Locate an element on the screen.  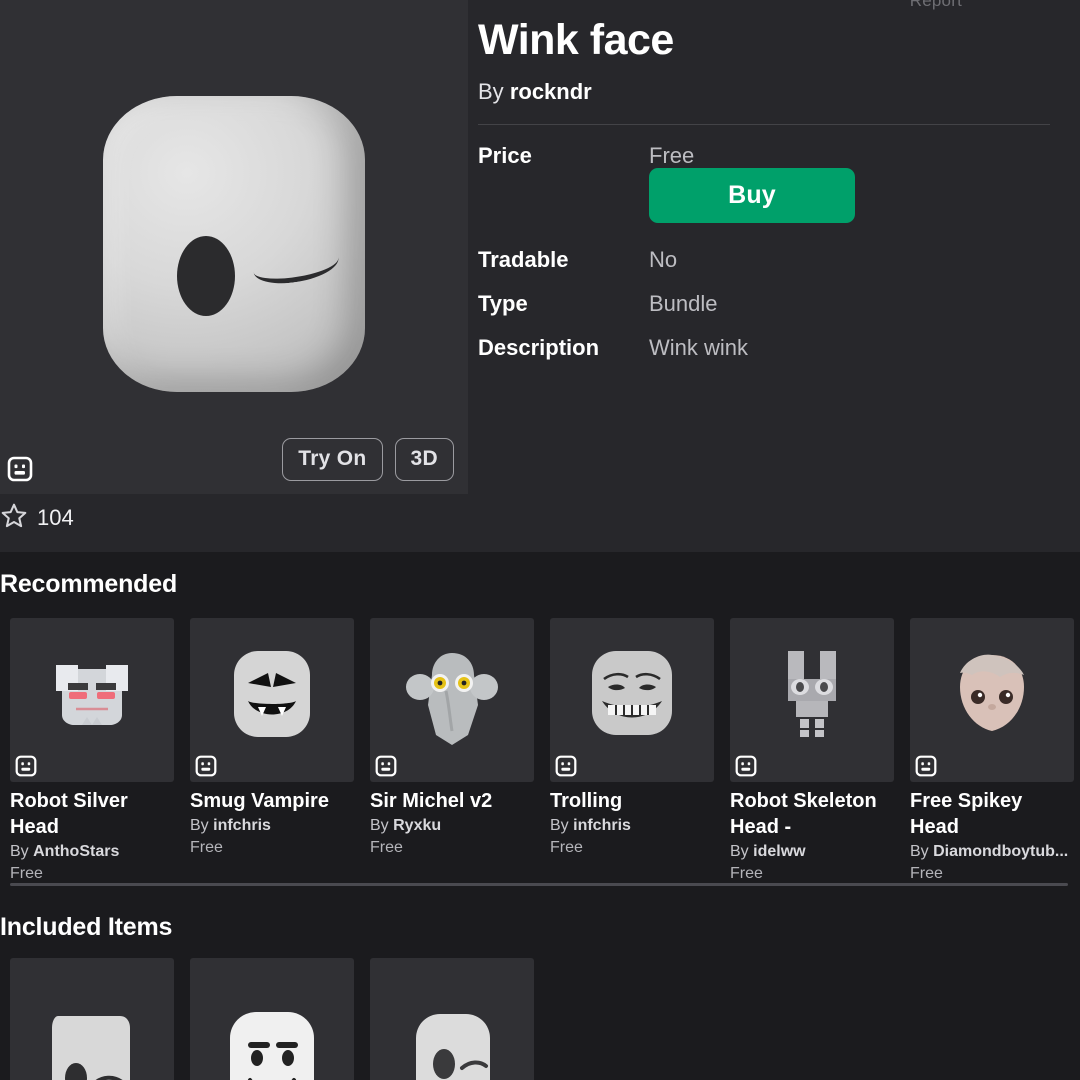
recommended-heading: Recommended is located at coordinates (89, 584).